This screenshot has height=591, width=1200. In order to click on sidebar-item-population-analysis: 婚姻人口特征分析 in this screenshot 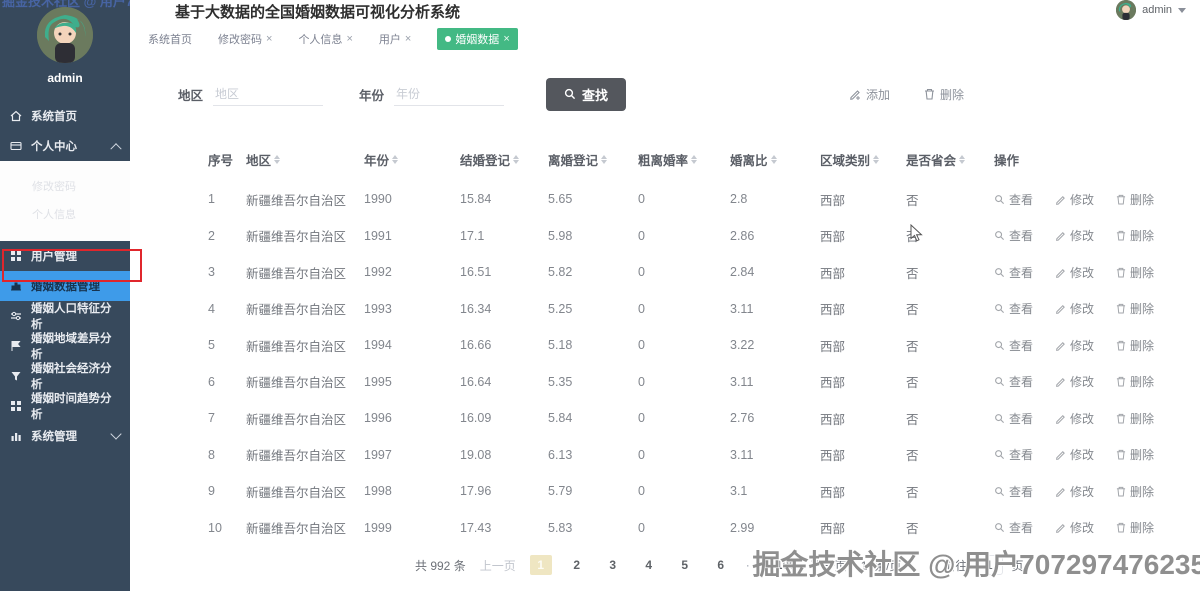, I will do `click(65, 316)`.